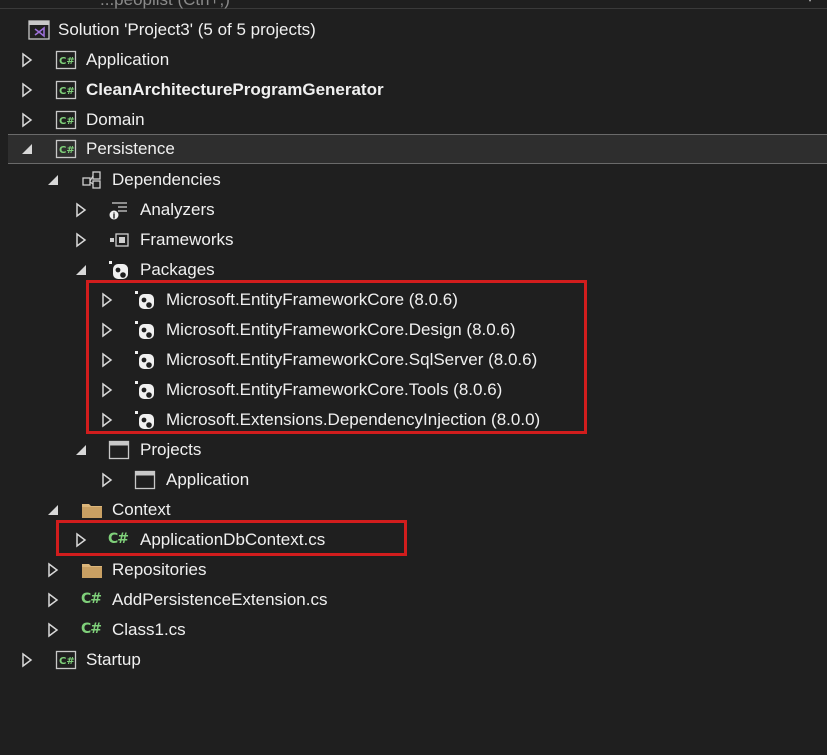  What do you see at coordinates (177, 269) in the screenshot?
I see `packages-label: Packages` at bounding box center [177, 269].